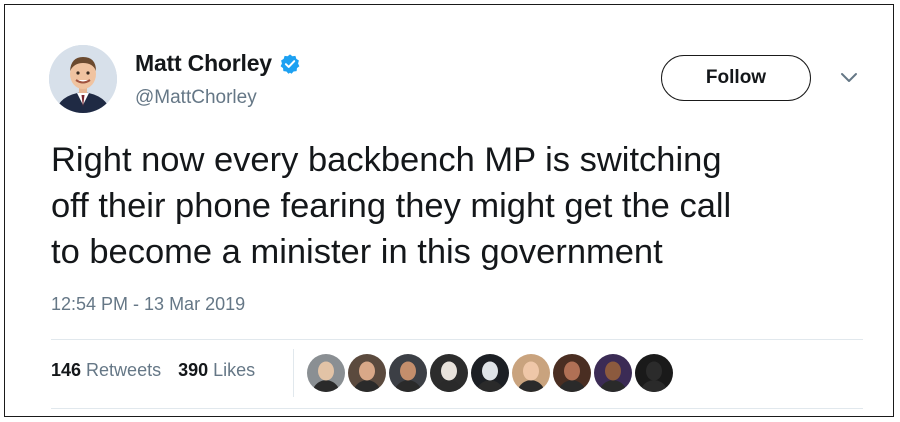 The width and height of the screenshot is (900, 422). What do you see at coordinates (293, 373) in the screenshot?
I see `stats-separator` at bounding box center [293, 373].